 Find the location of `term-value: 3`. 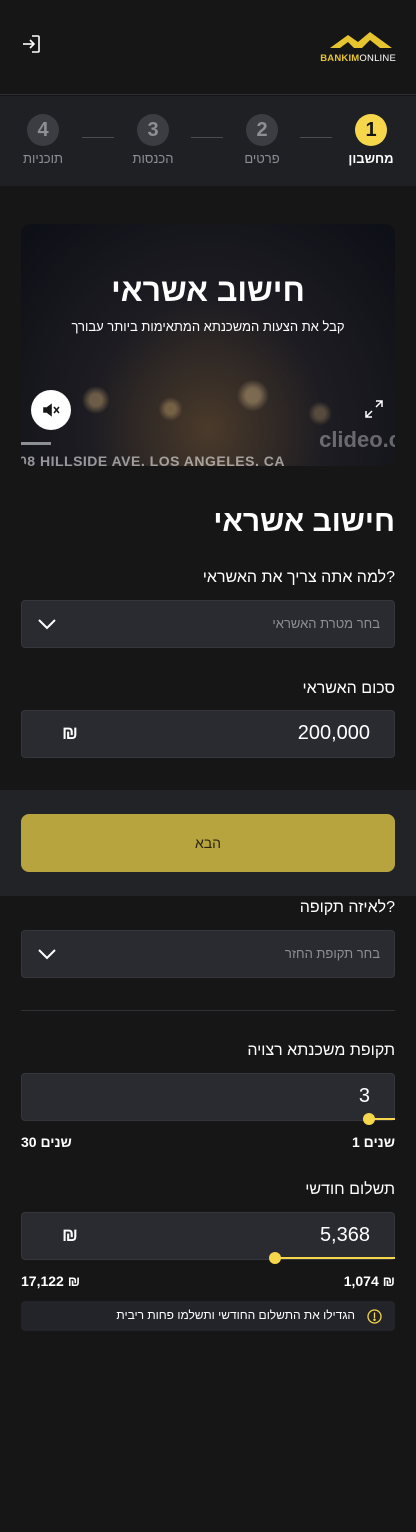

term-value: 3 is located at coordinates (364, 1096).